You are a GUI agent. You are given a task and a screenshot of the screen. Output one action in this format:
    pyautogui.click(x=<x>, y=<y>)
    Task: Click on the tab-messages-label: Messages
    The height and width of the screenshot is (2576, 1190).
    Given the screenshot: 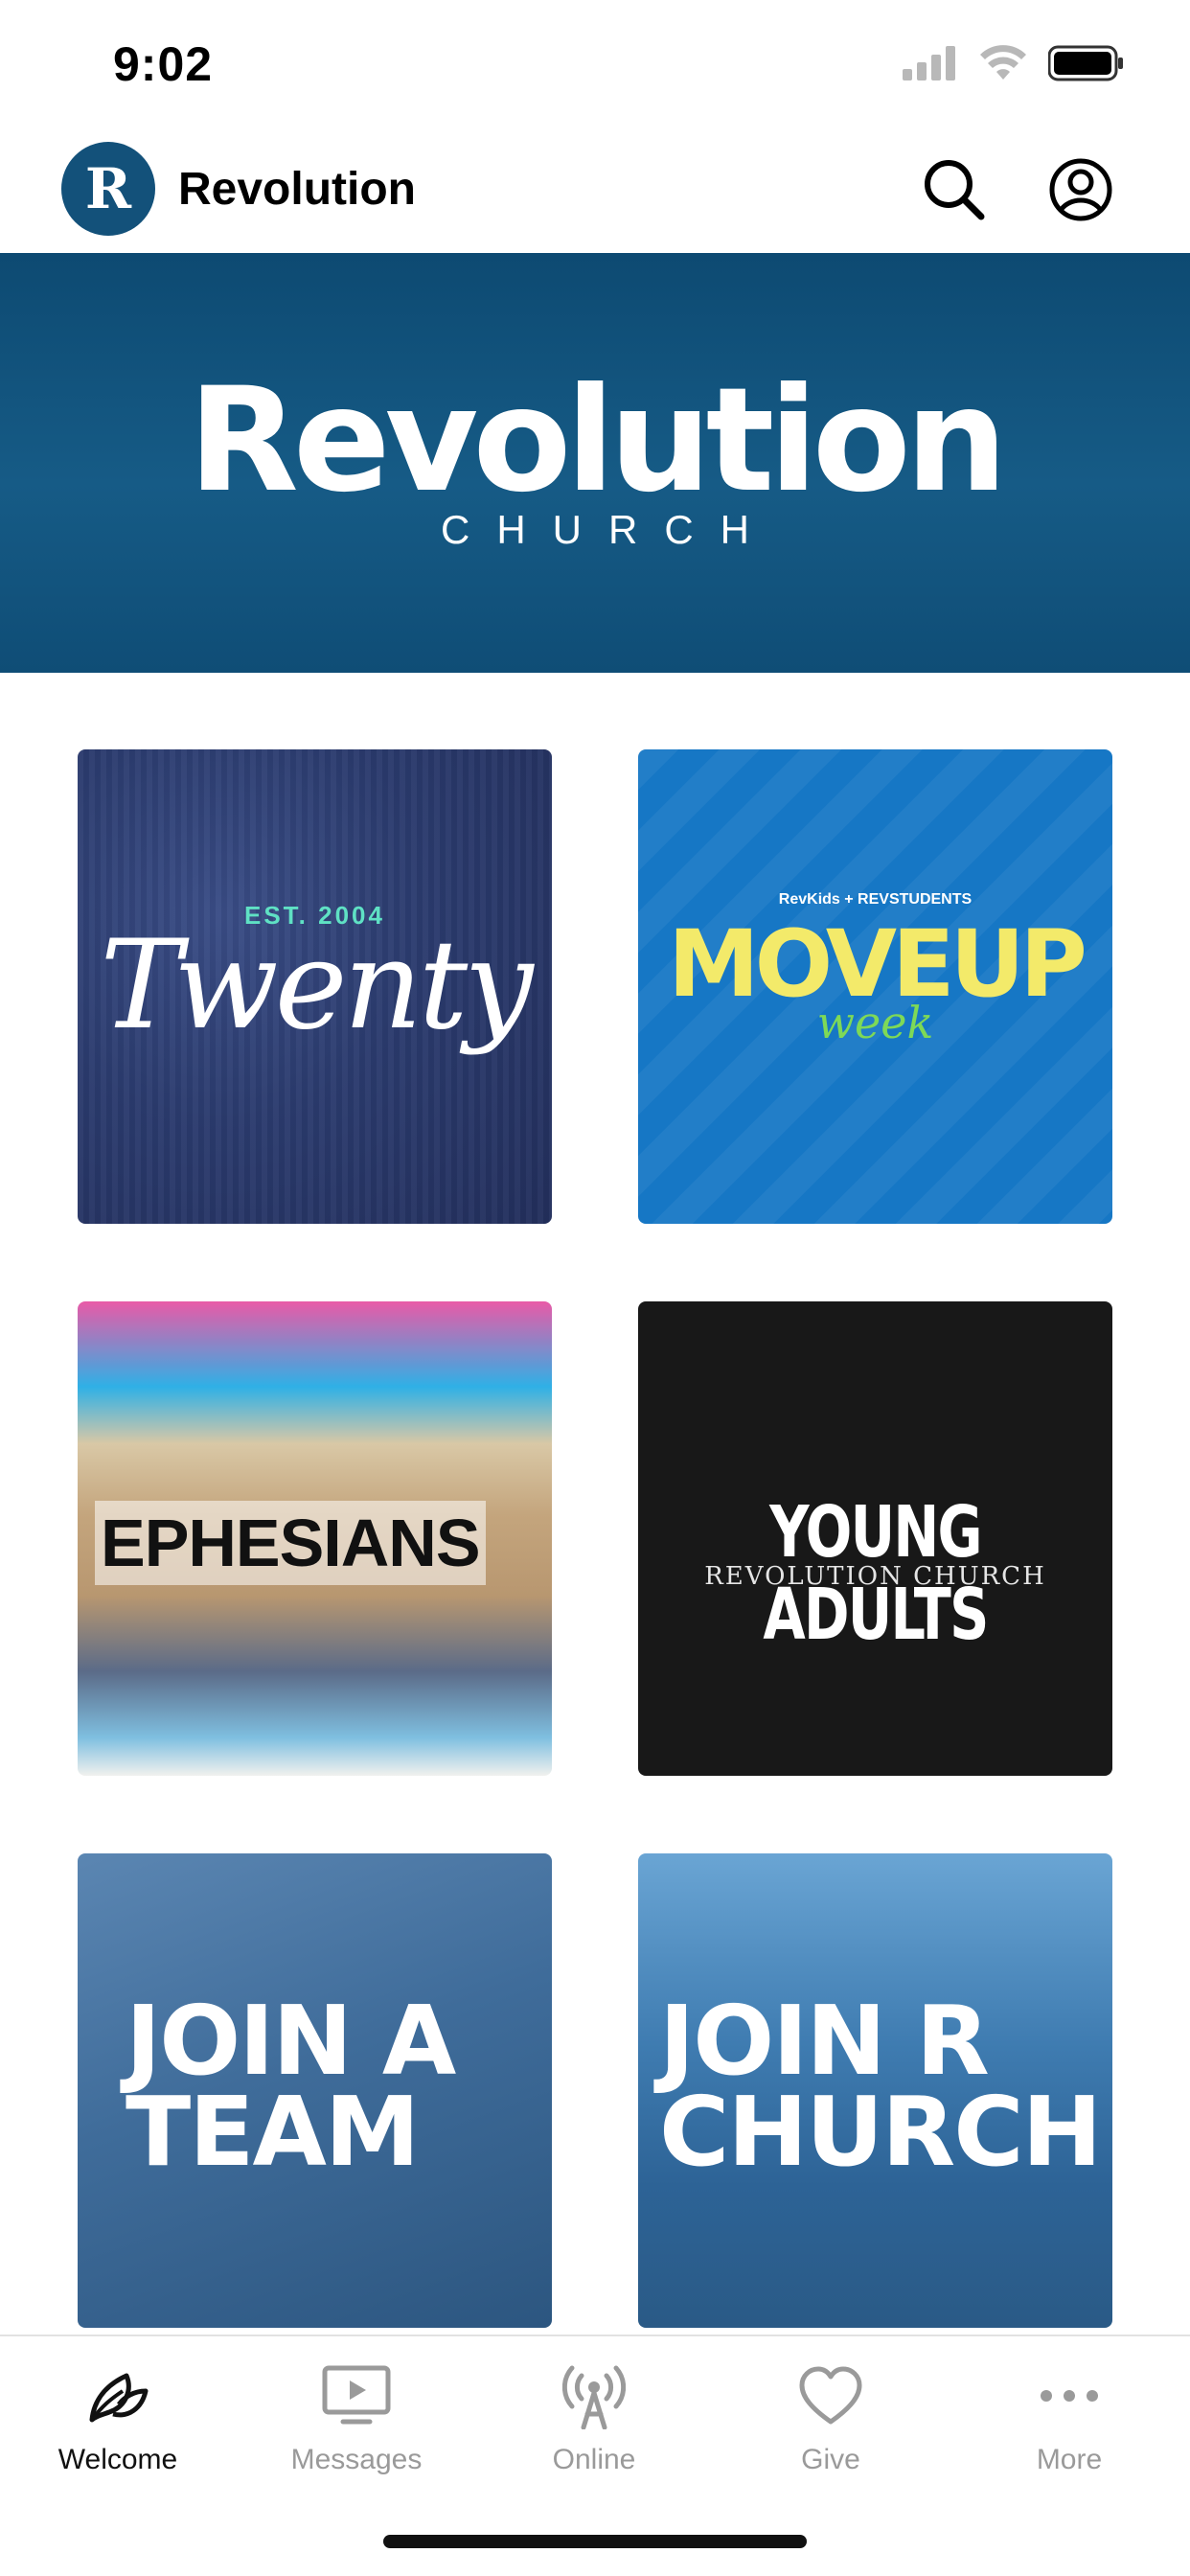 What is the action you would take?
    pyautogui.click(x=357, y=2459)
    